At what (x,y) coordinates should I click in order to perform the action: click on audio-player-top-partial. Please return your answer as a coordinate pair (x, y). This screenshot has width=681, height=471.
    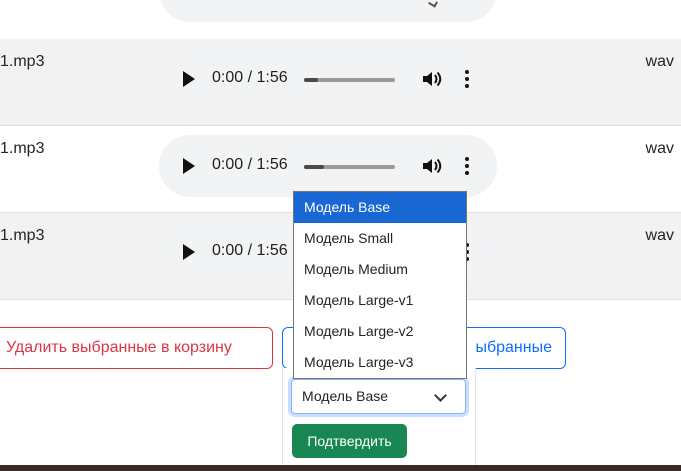
    Looking at the image, I should click on (328, 11).